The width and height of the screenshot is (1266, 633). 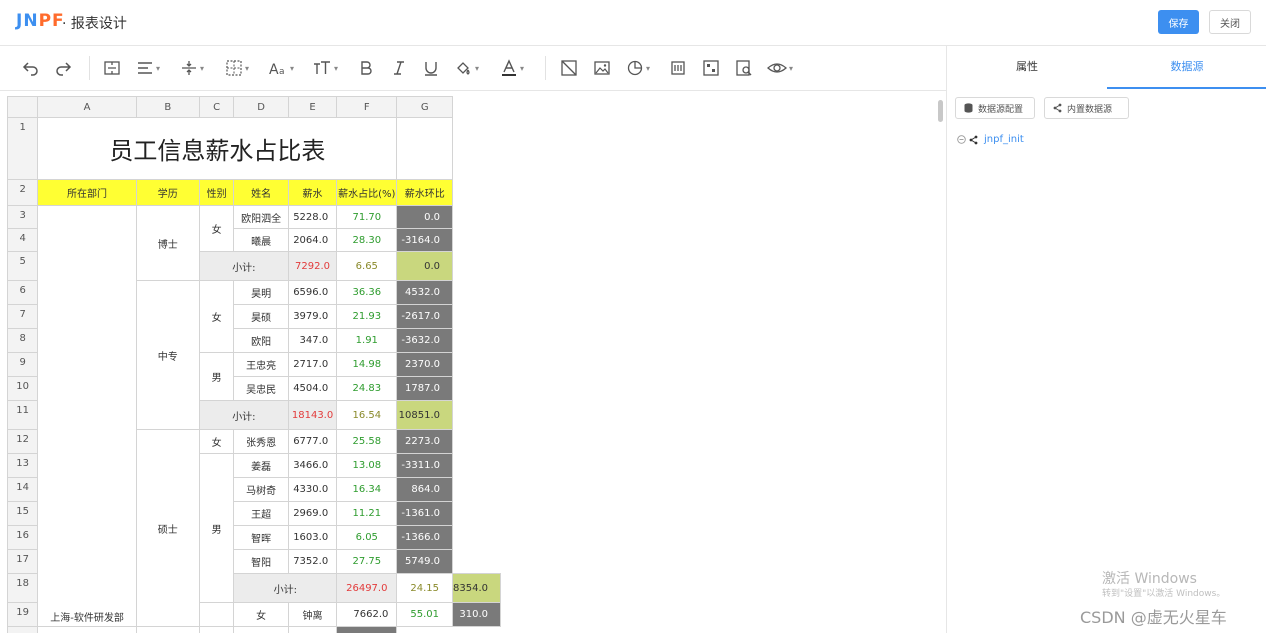 What do you see at coordinates (367, 340) in the screenshot?
I see `pct-cell: 1.91` at bounding box center [367, 340].